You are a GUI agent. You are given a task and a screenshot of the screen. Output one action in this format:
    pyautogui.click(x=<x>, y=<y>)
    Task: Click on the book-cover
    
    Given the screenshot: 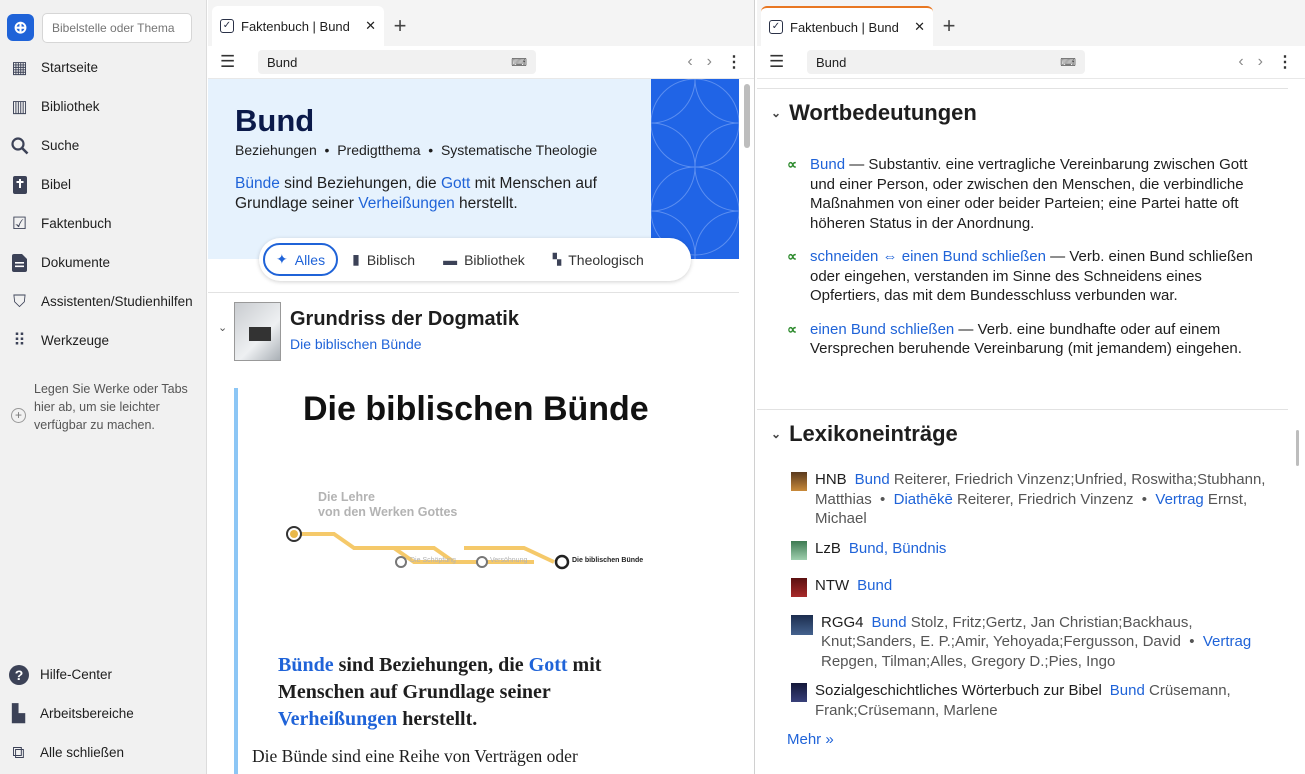 What is the action you would take?
    pyautogui.click(x=257, y=331)
    